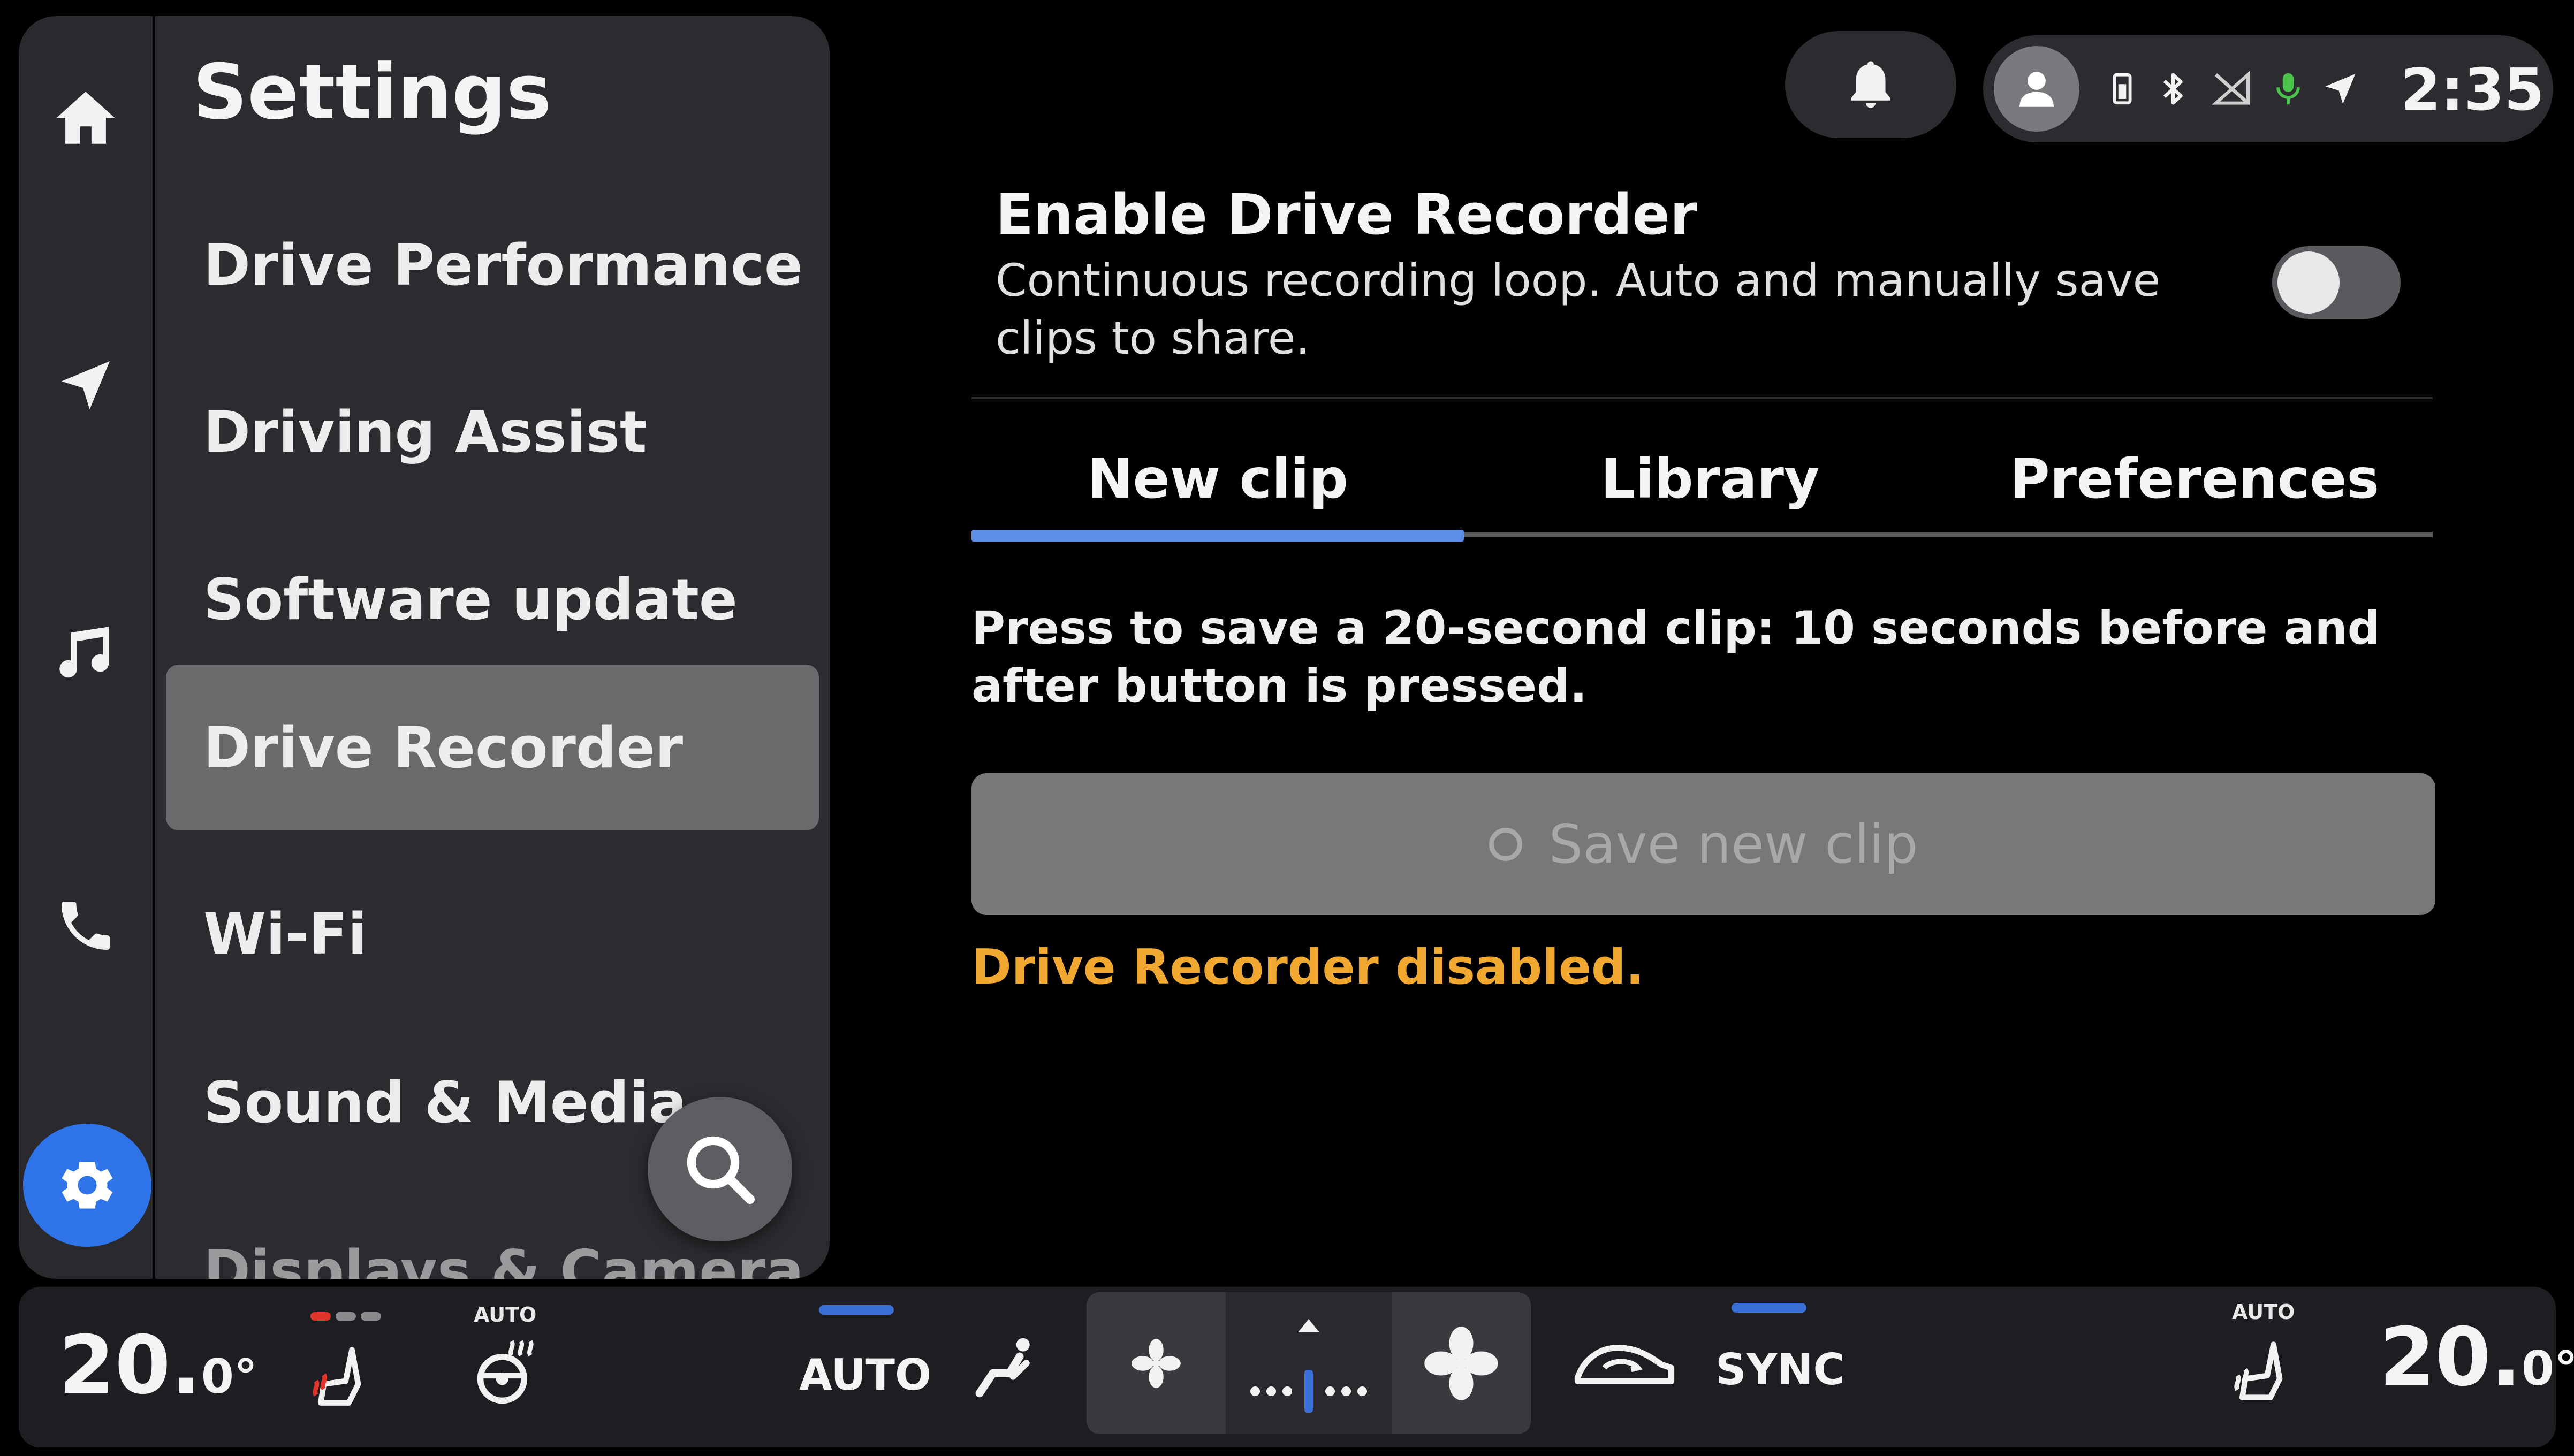 This screenshot has width=2574, height=1456. Describe the element at coordinates (470, 599) in the screenshot. I see `menu-item-label: Software update` at that location.